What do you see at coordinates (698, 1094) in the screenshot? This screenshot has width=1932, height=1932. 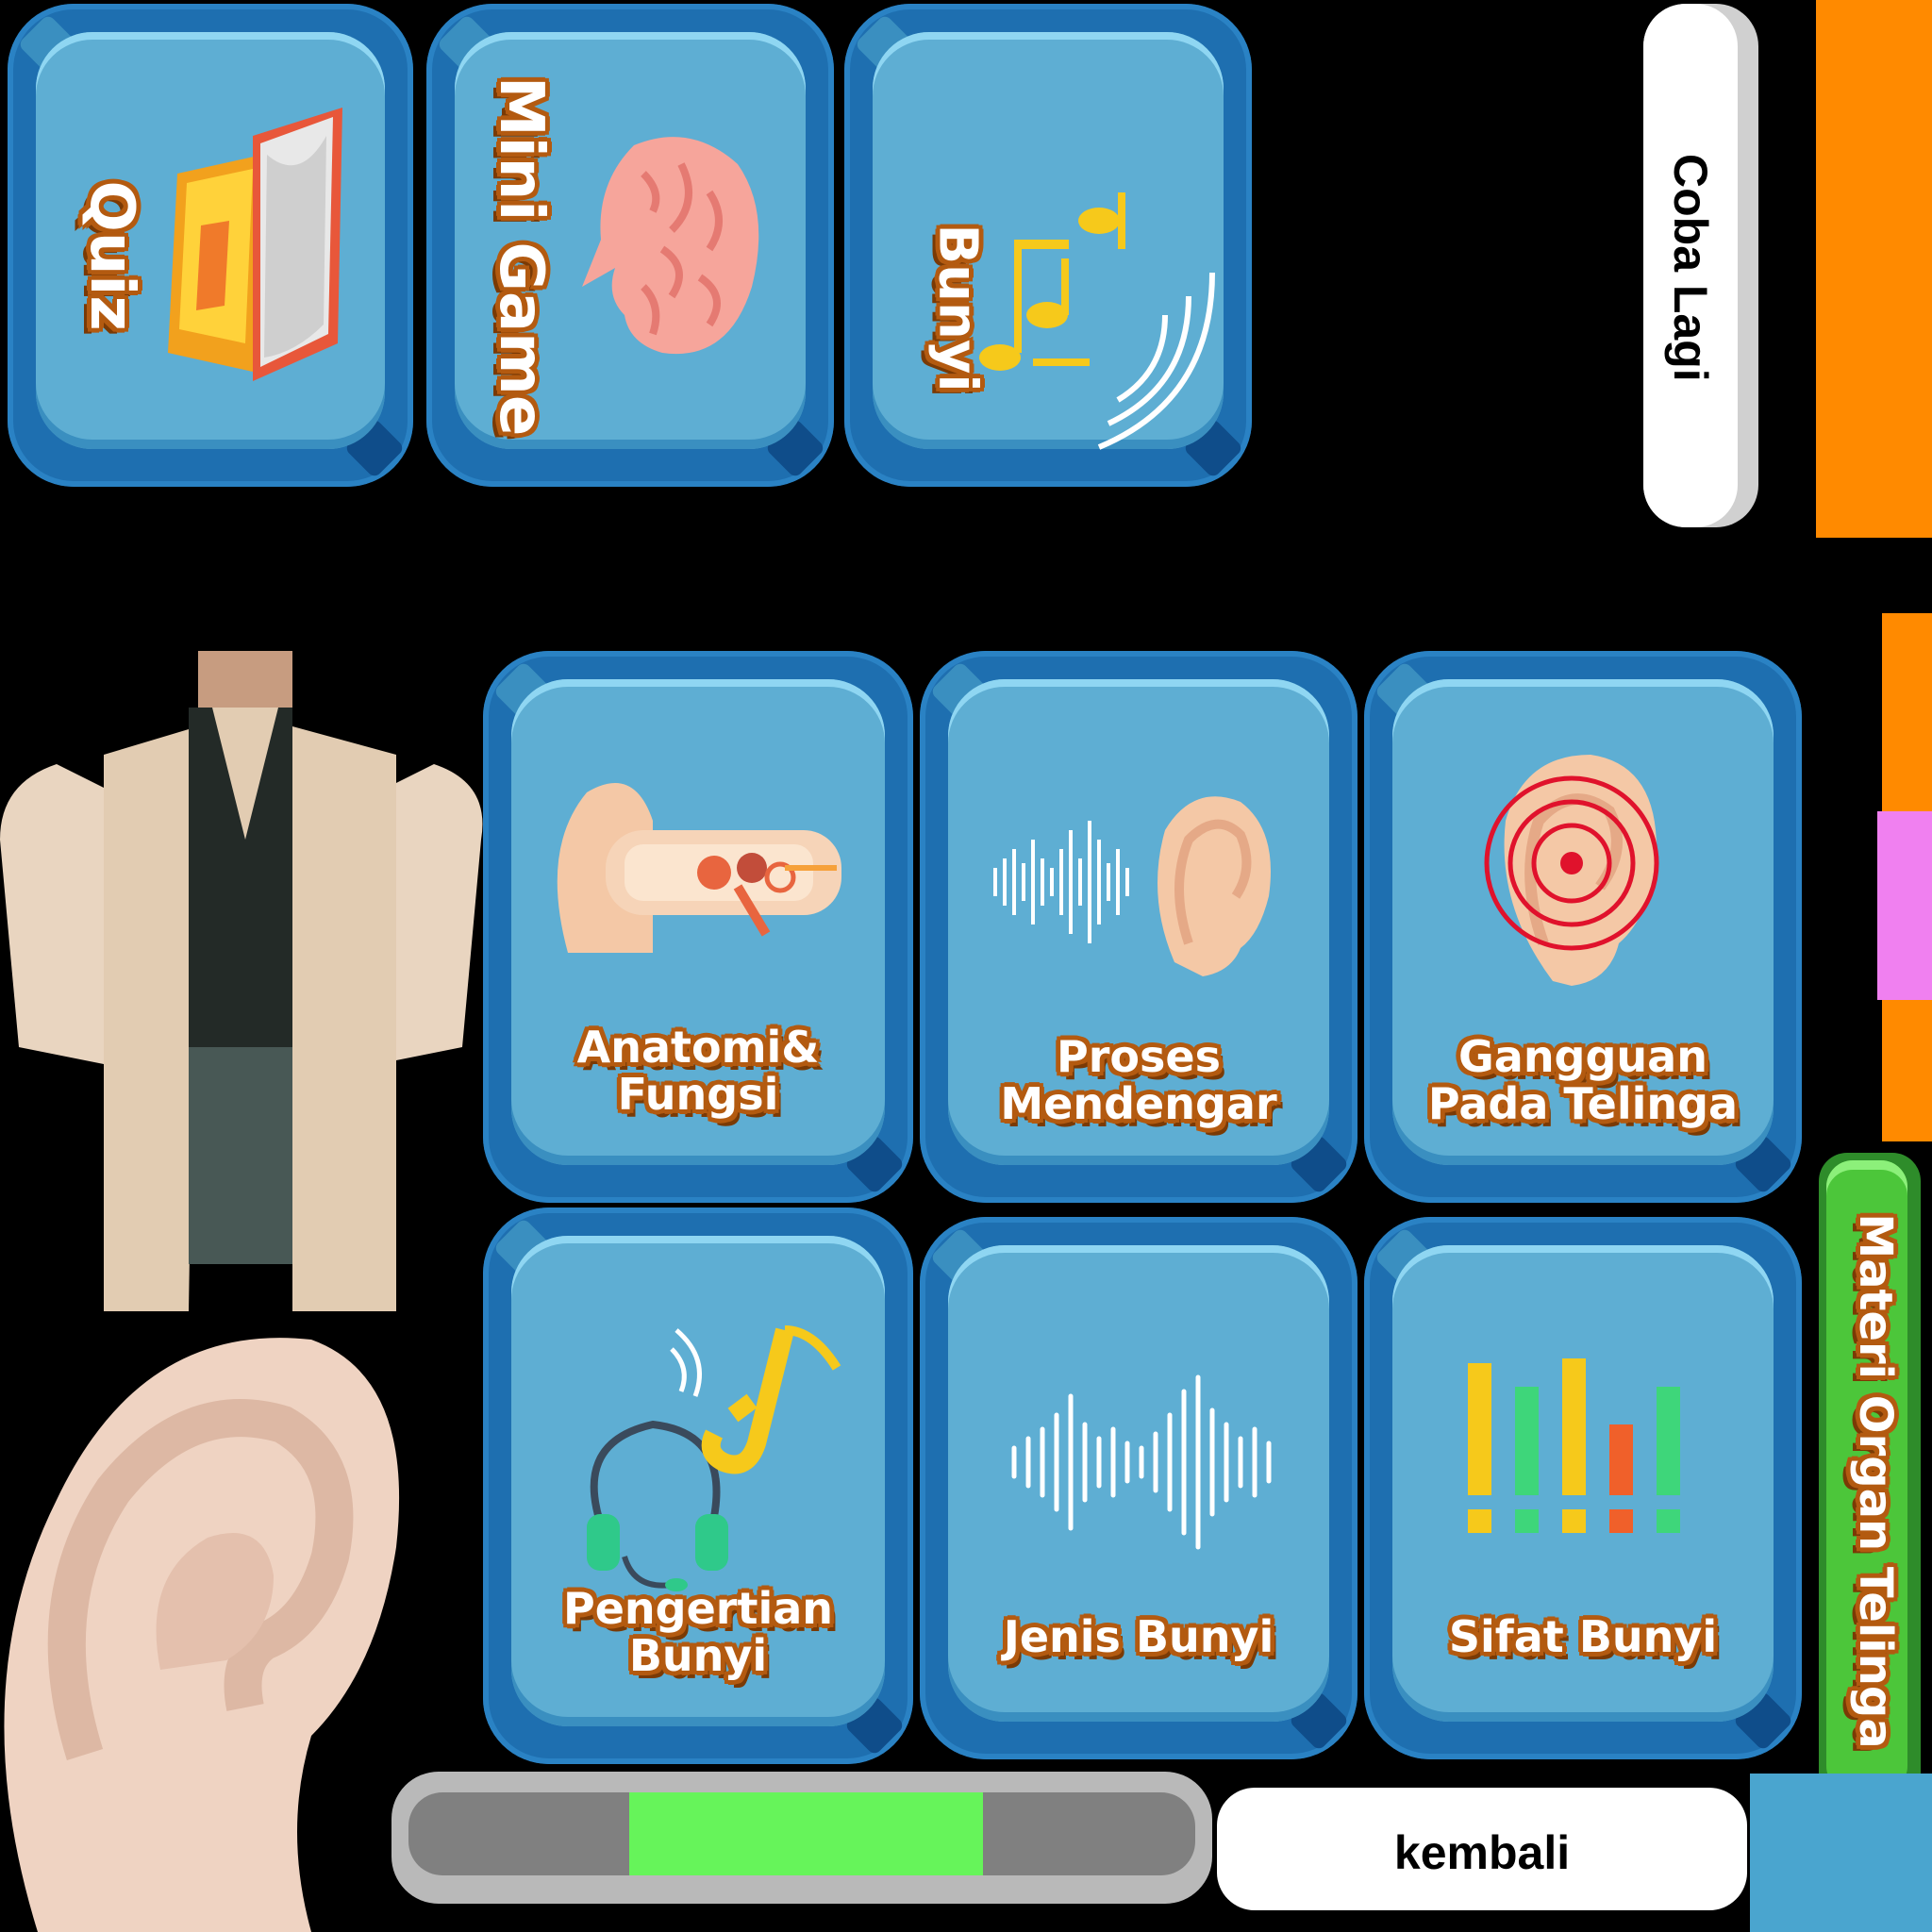 I see `label-line2: Fungsi` at bounding box center [698, 1094].